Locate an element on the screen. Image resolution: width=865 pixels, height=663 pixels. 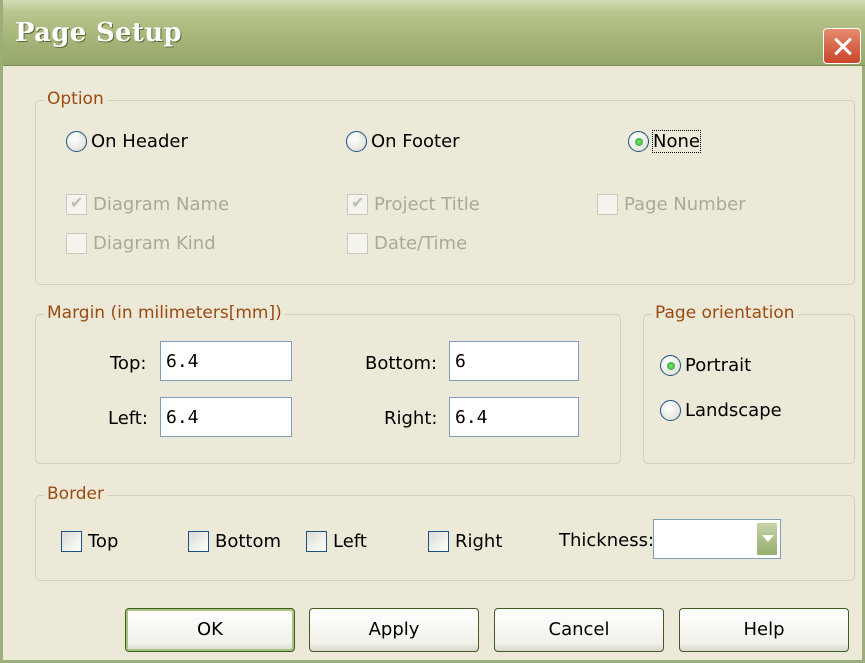
on-header-label: On Header is located at coordinates (139, 141).